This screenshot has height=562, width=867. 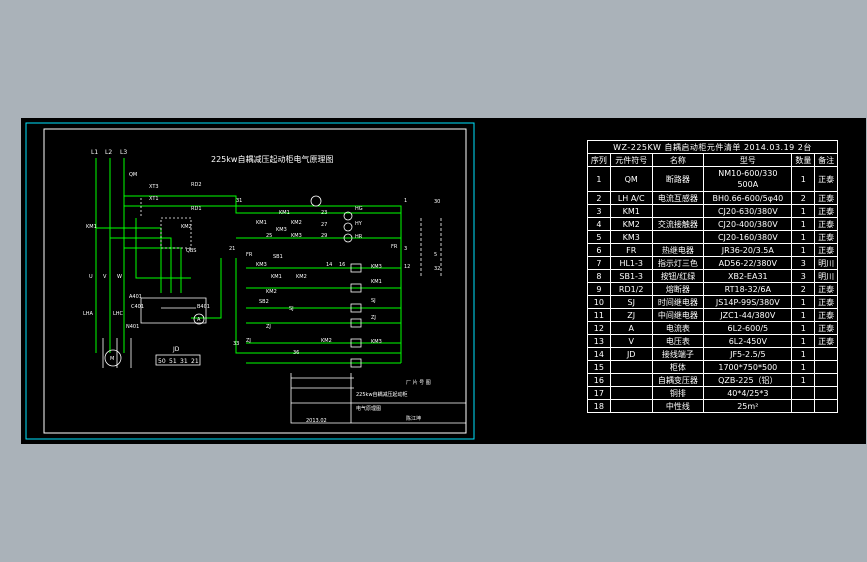 What do you see at coordinates (748, 393) in the screenshot?
I see `bom-cell: 40*4/25*3` at bounding box center [748, 393].